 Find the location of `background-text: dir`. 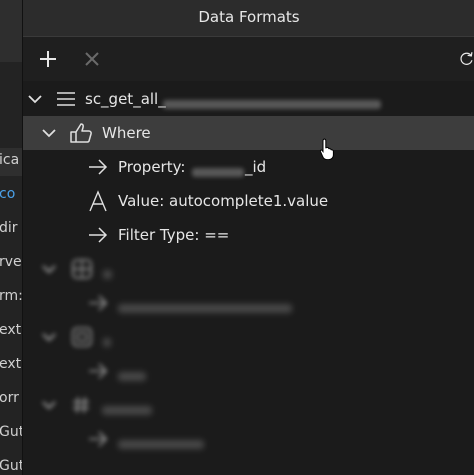

background-text: dir is located at coordinates (9, 228).